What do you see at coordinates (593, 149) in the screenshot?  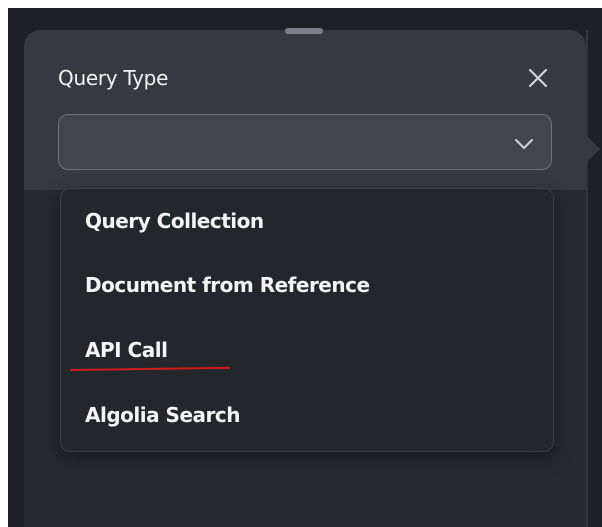 I see `panel-pointer` at bounding box center [593, 149].